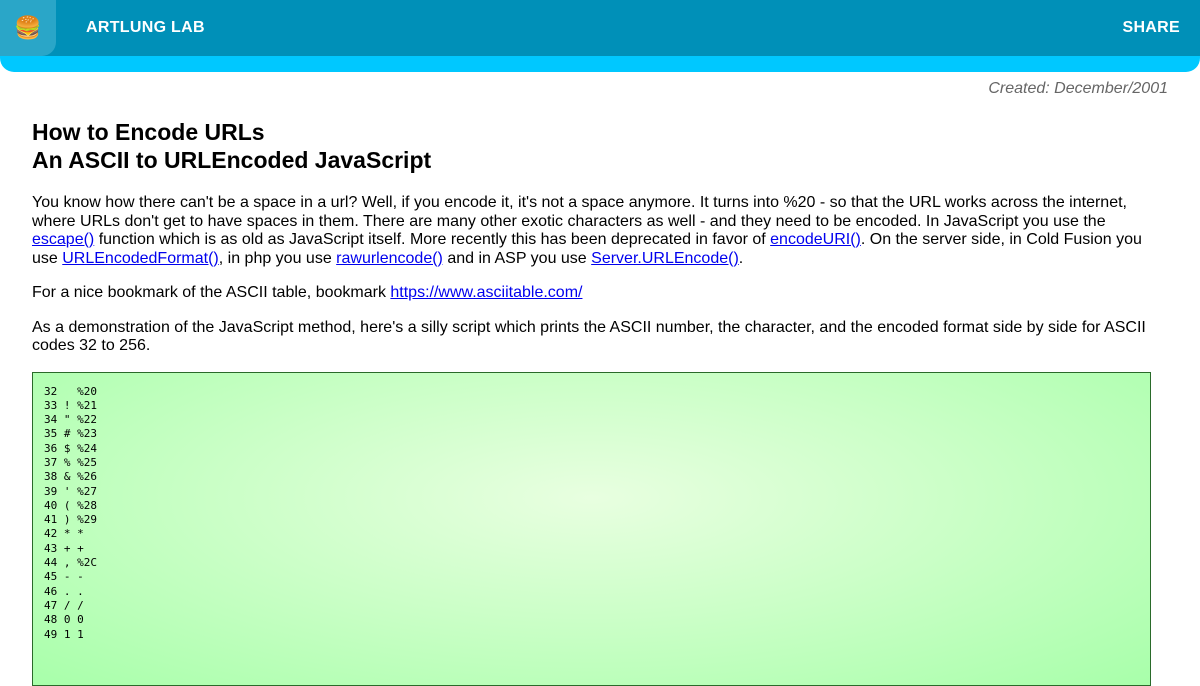 The image size is (1200, 686). What do you see at coordinates (70, 505) in the screenshot?
I see `ascii-row: 40 ( %28` at bounding box center [70, 505].